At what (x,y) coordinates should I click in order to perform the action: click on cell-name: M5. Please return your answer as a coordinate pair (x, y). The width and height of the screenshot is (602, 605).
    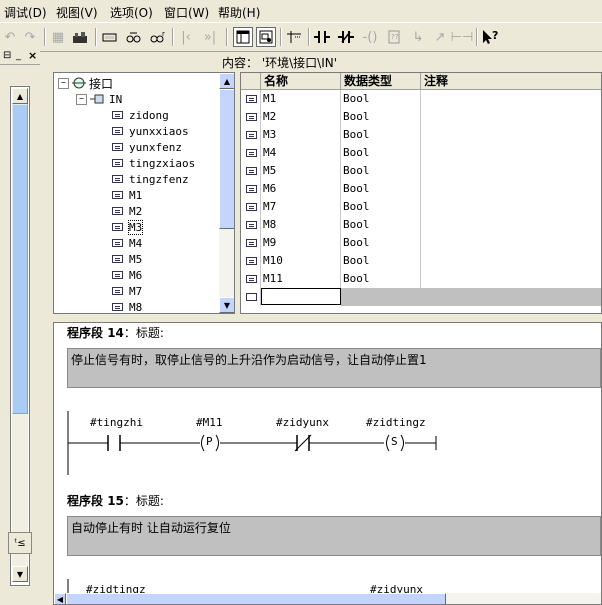
    Looking at the image, I should click on (301, 171).